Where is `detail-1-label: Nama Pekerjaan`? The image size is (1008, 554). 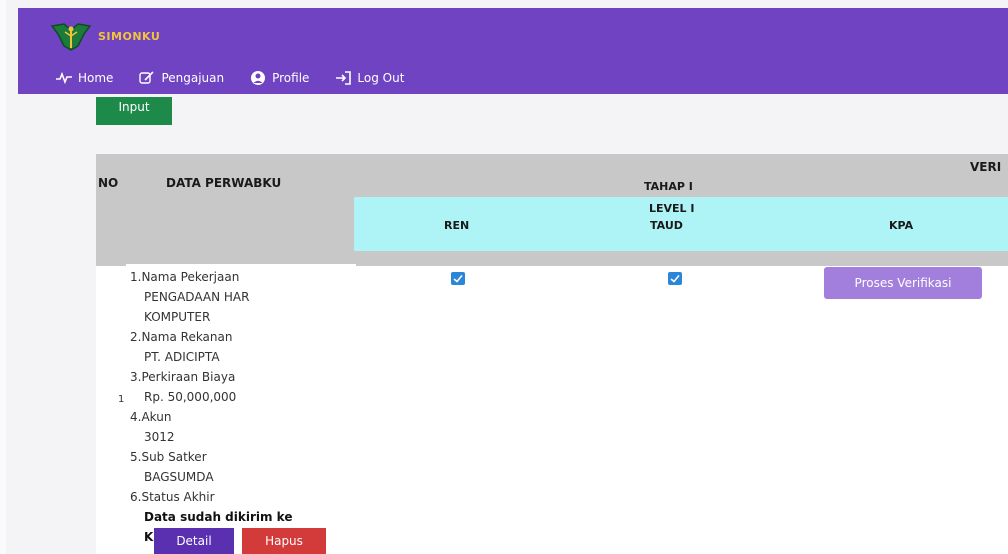 detail-1-label: Nama Pekerjaan is located at coordinates (190, 277).